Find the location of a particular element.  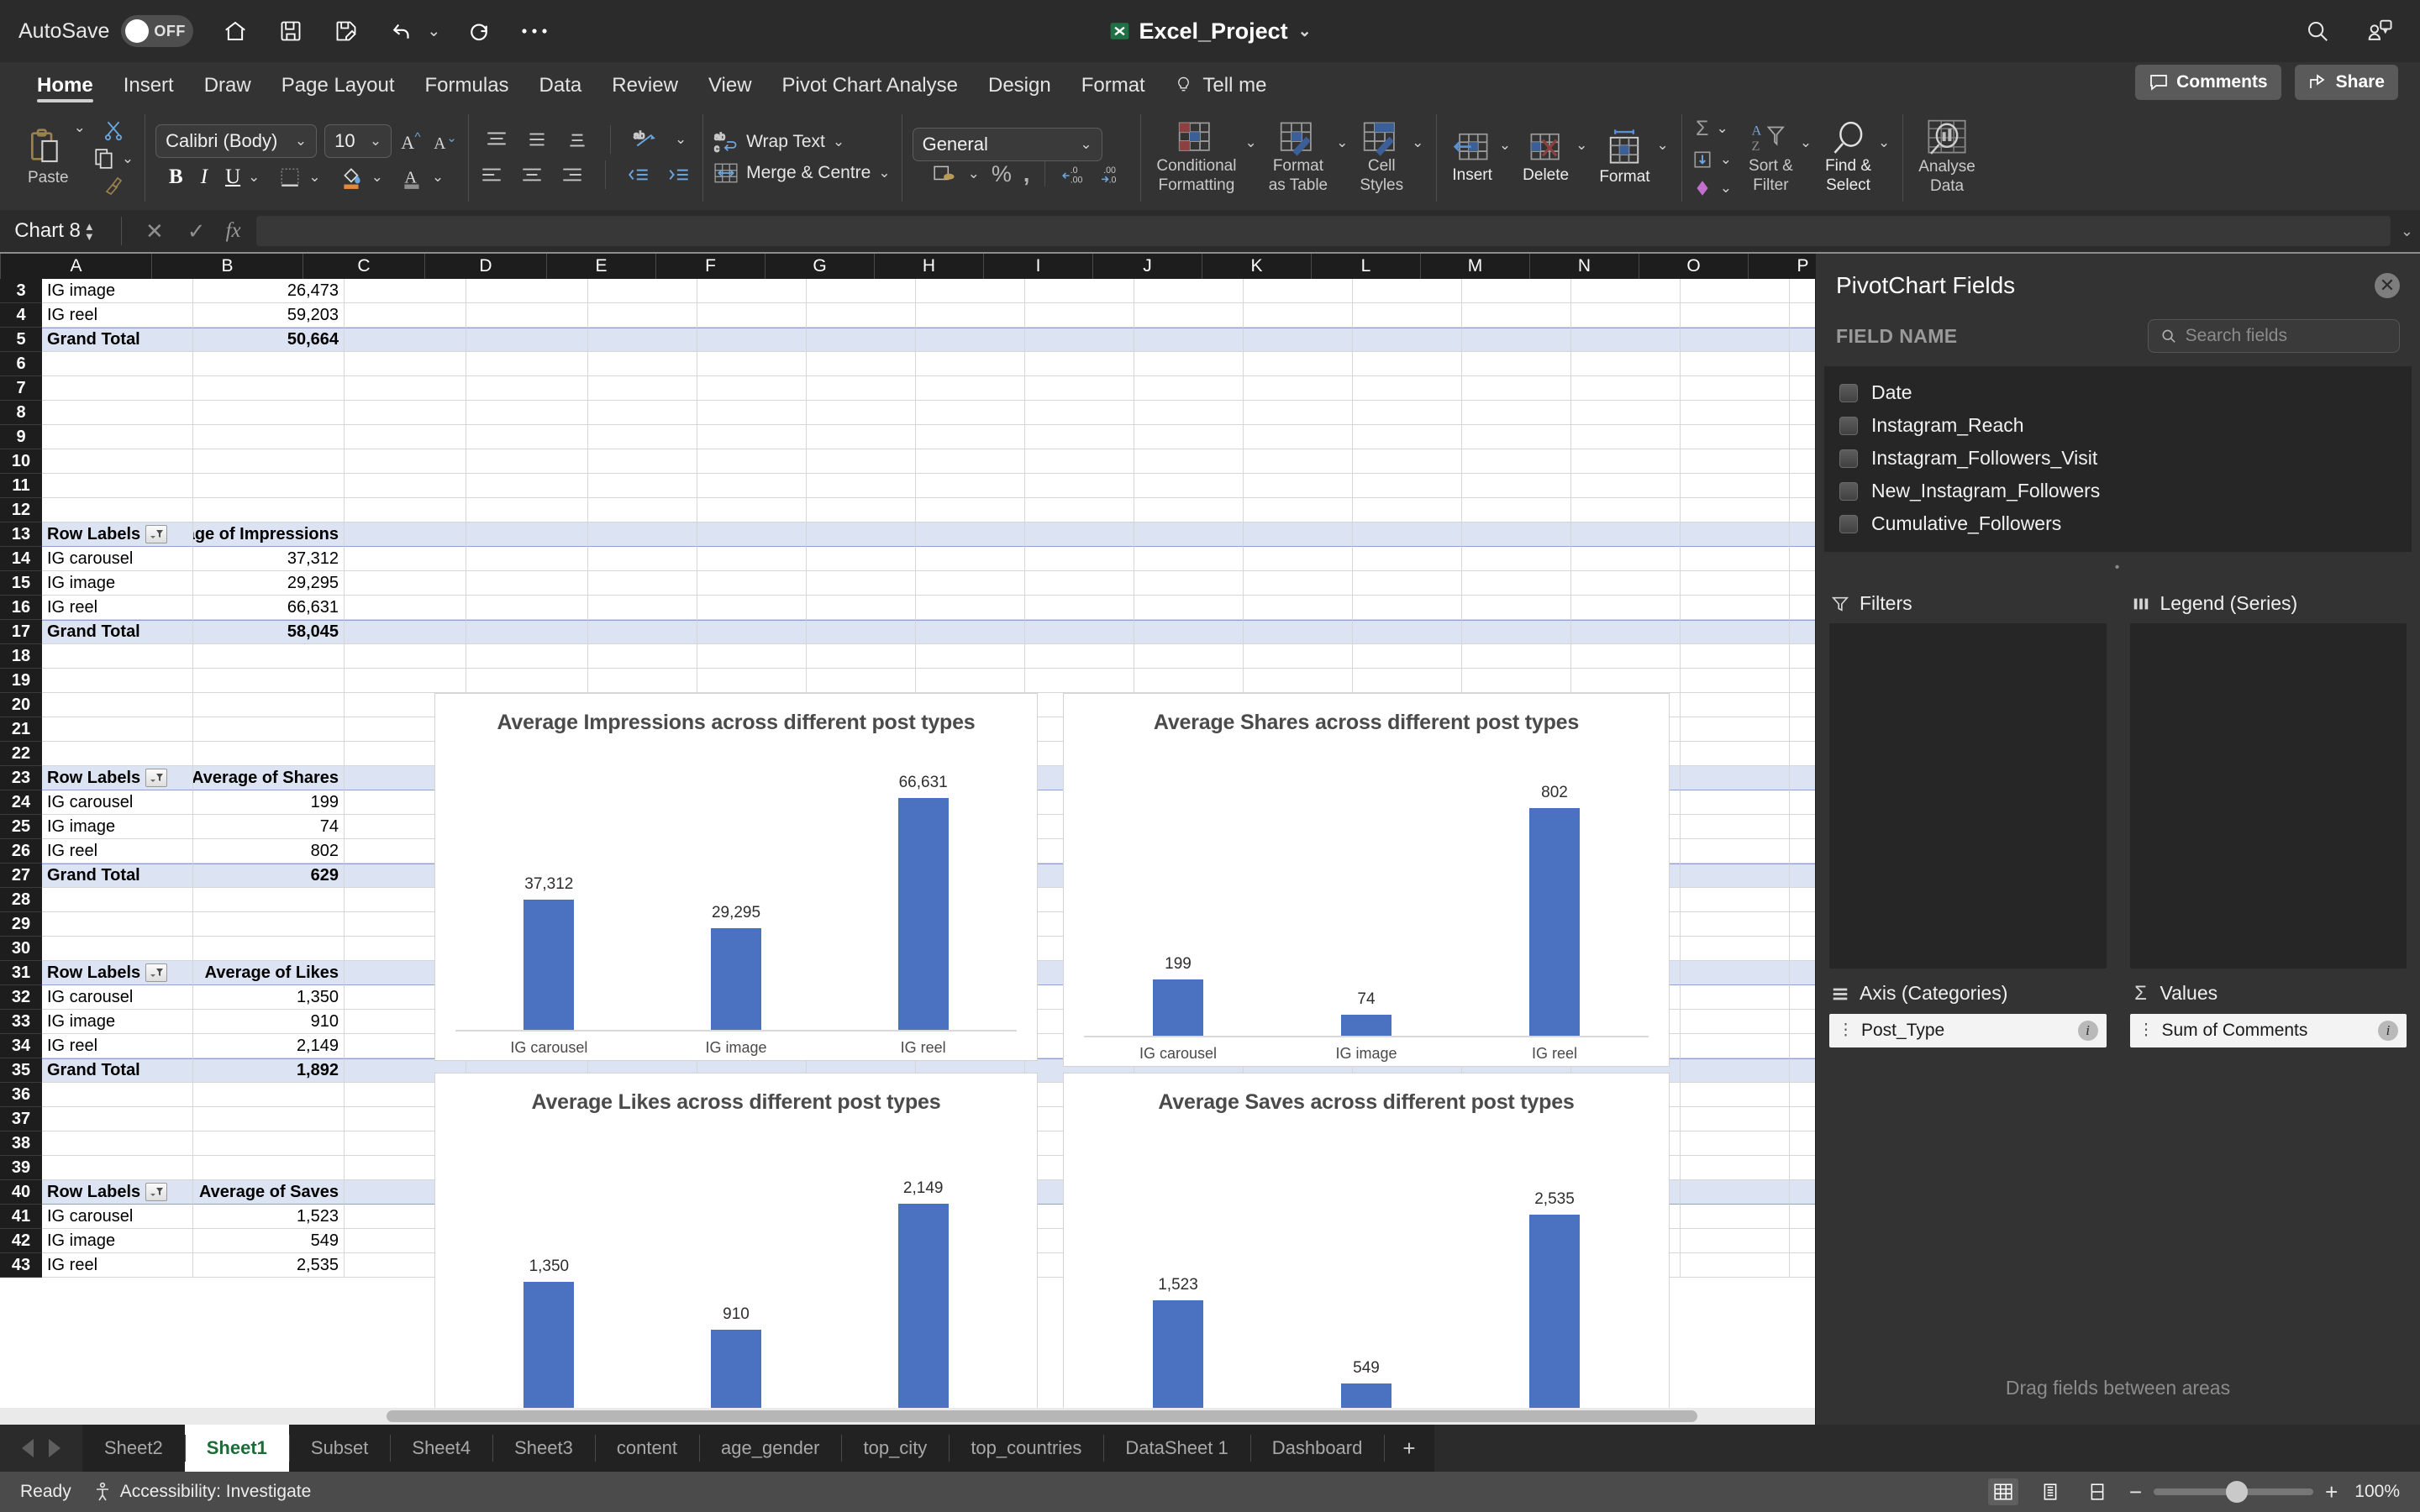

format-painter-icon is located at coordinates (113, 185).